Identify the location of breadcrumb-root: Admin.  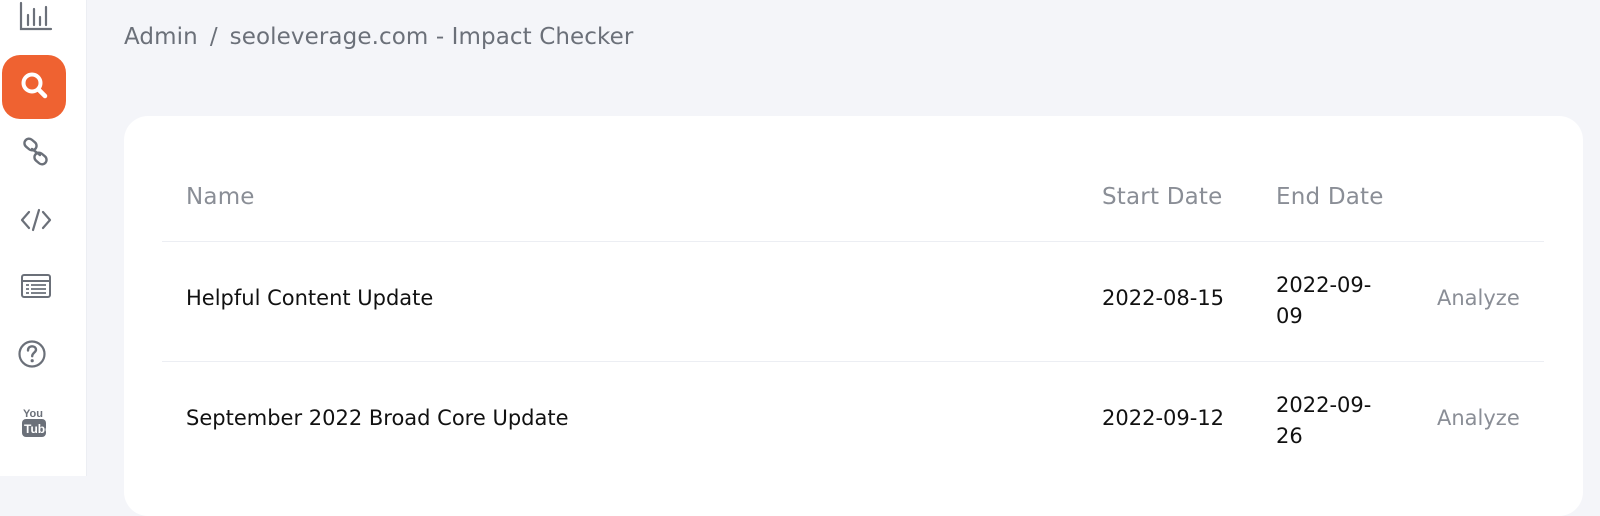
(161, 37).